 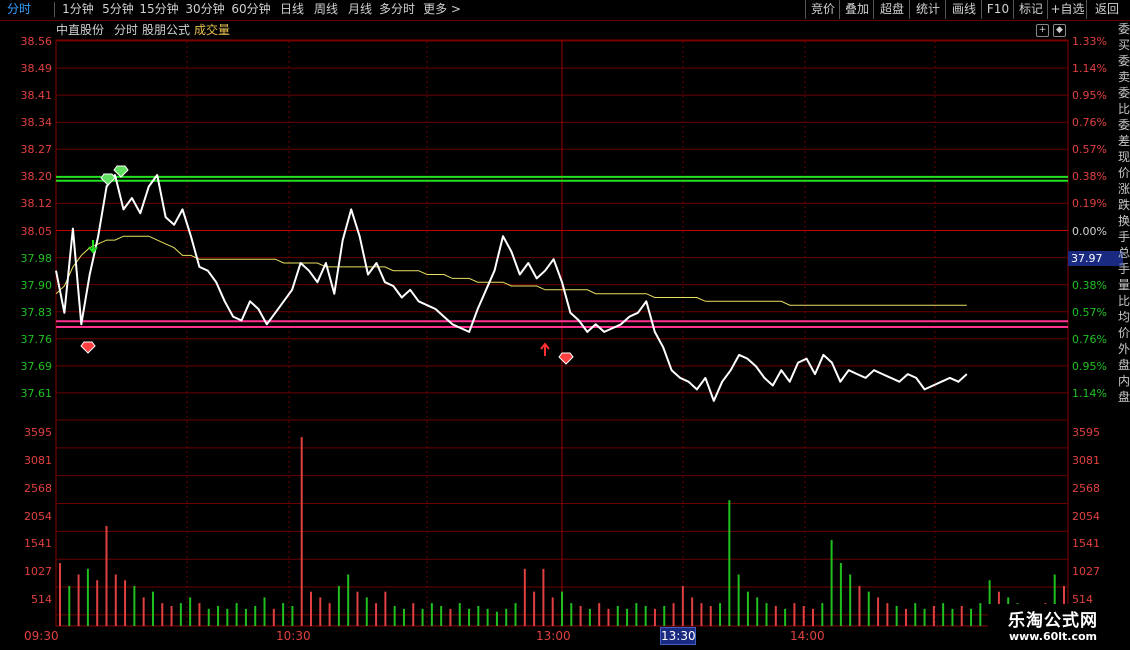 I want to click on watermark-title: 乐淘公式网, so click(x=1053, y=621).